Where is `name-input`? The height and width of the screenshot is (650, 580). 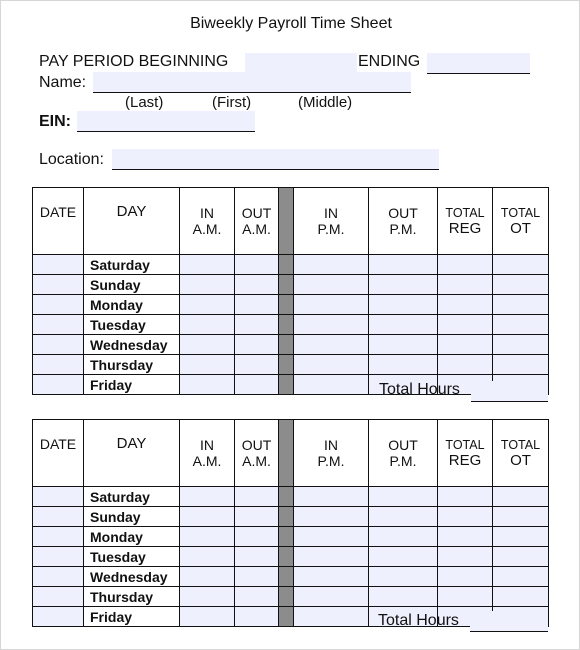 name-input is located at coordinates (252, 82).